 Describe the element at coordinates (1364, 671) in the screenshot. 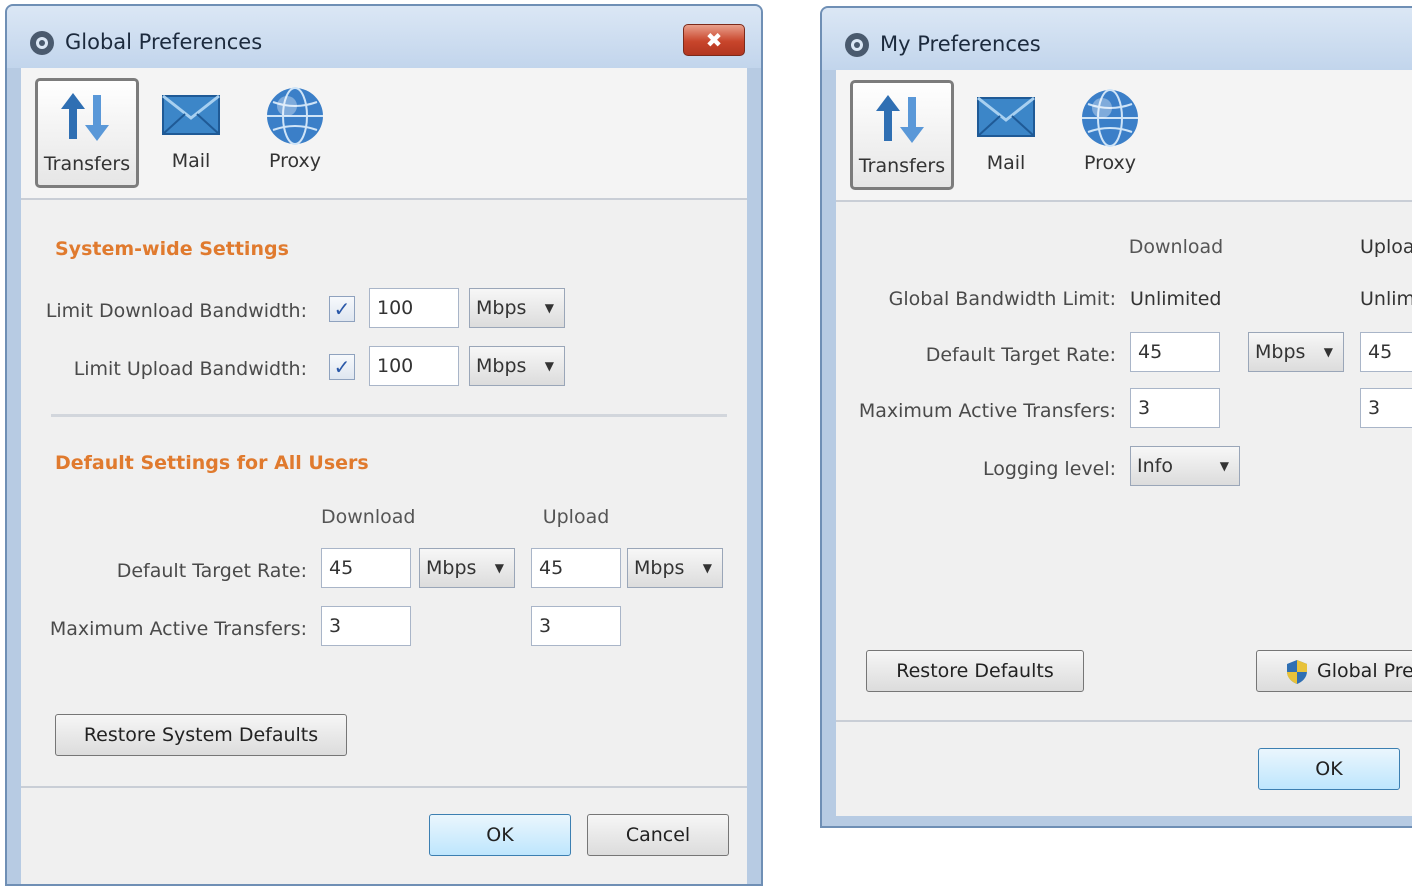

I see `global-preferences-button-label: Global Pre` at that location.